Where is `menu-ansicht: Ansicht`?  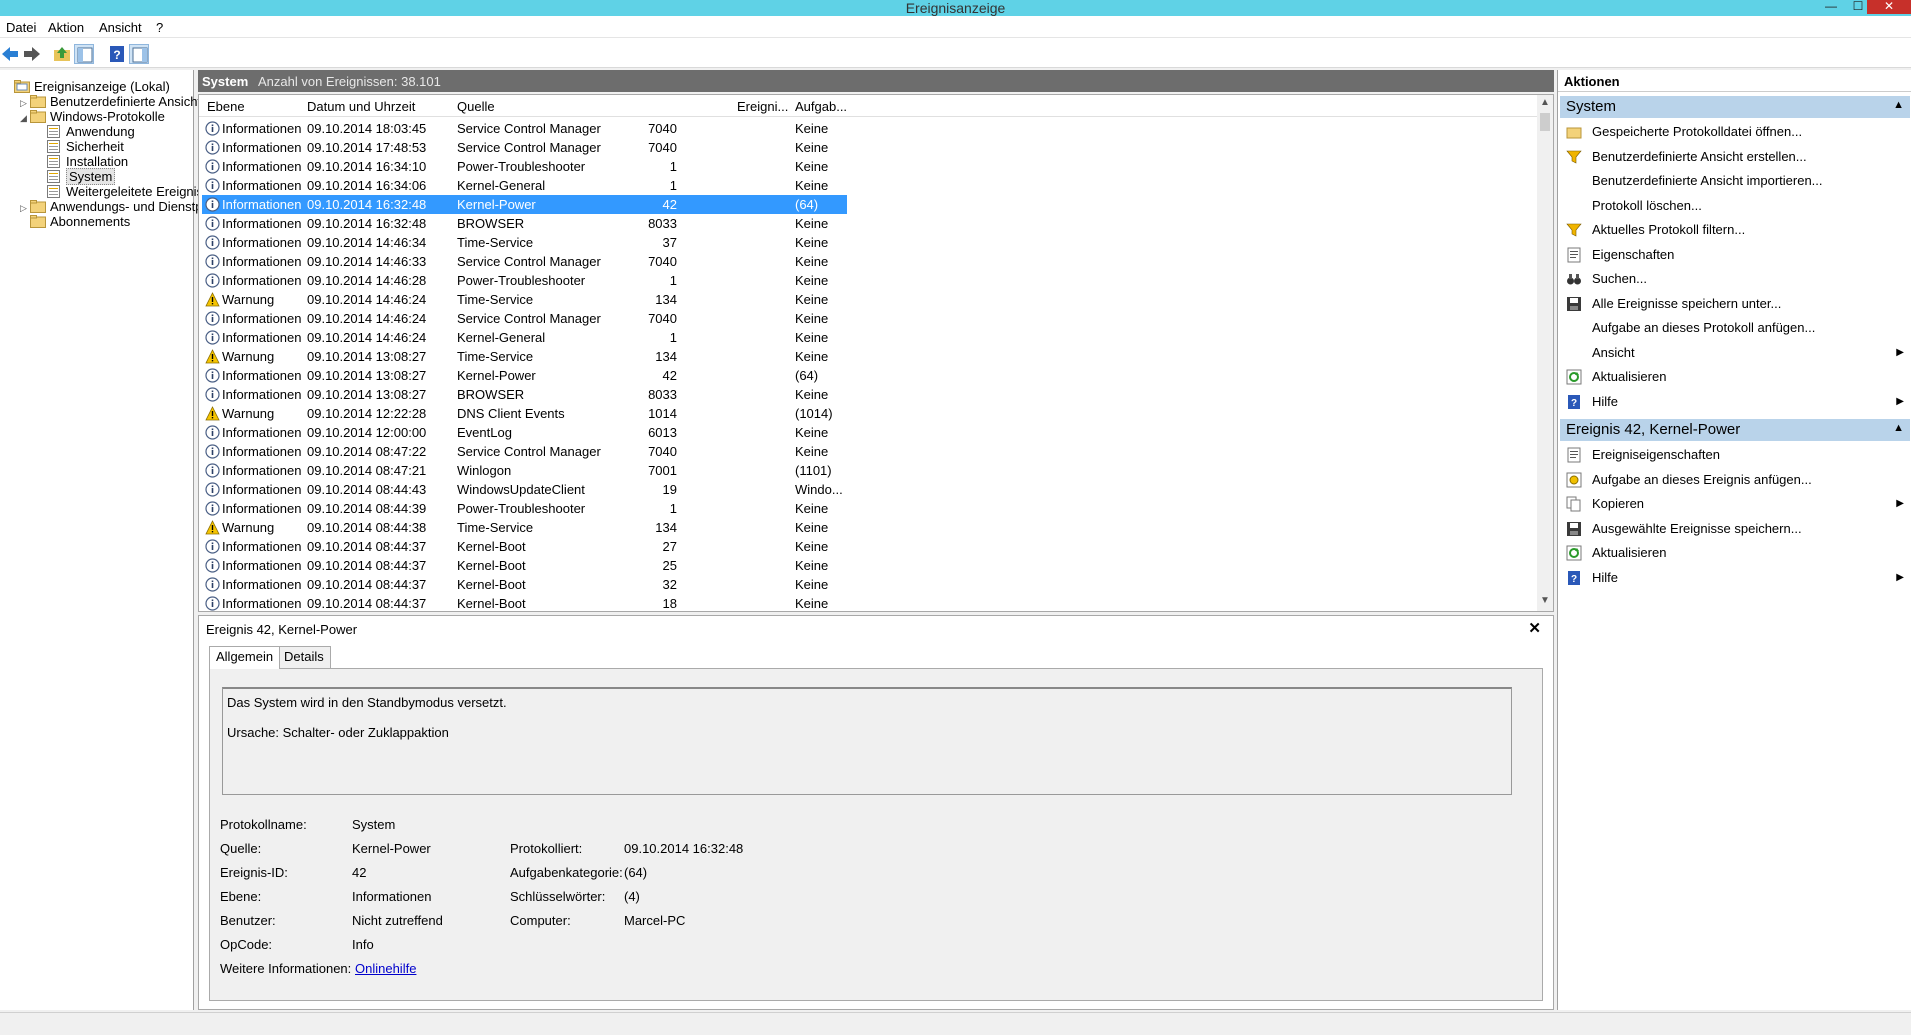 menu-ansicht: Ansicht is located at coordinates (120, 27).